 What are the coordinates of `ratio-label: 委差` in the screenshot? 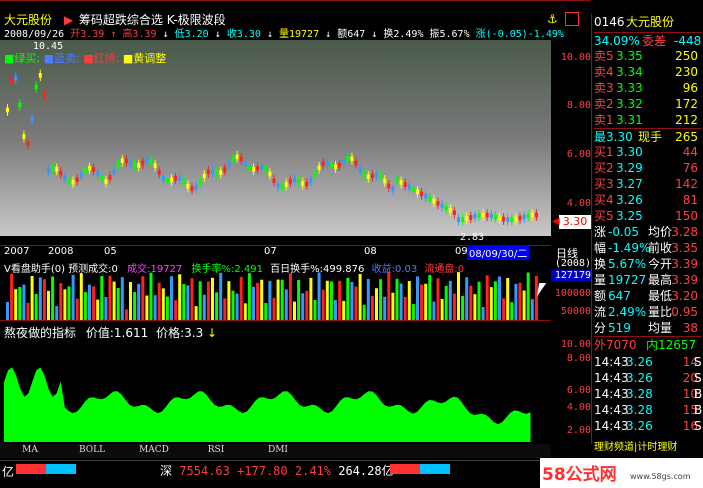 It's located at (654, 41).